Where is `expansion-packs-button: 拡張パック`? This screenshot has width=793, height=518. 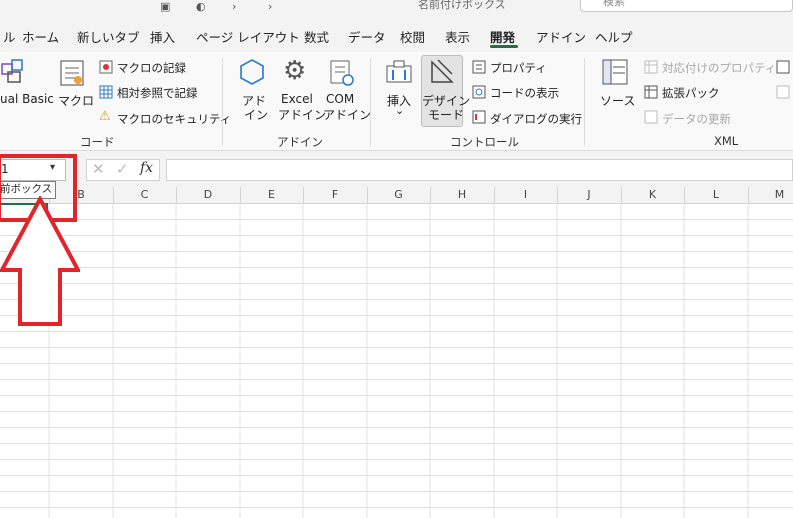 expansion-packs-button: 拡張パック is located at coordinates (691, 93).